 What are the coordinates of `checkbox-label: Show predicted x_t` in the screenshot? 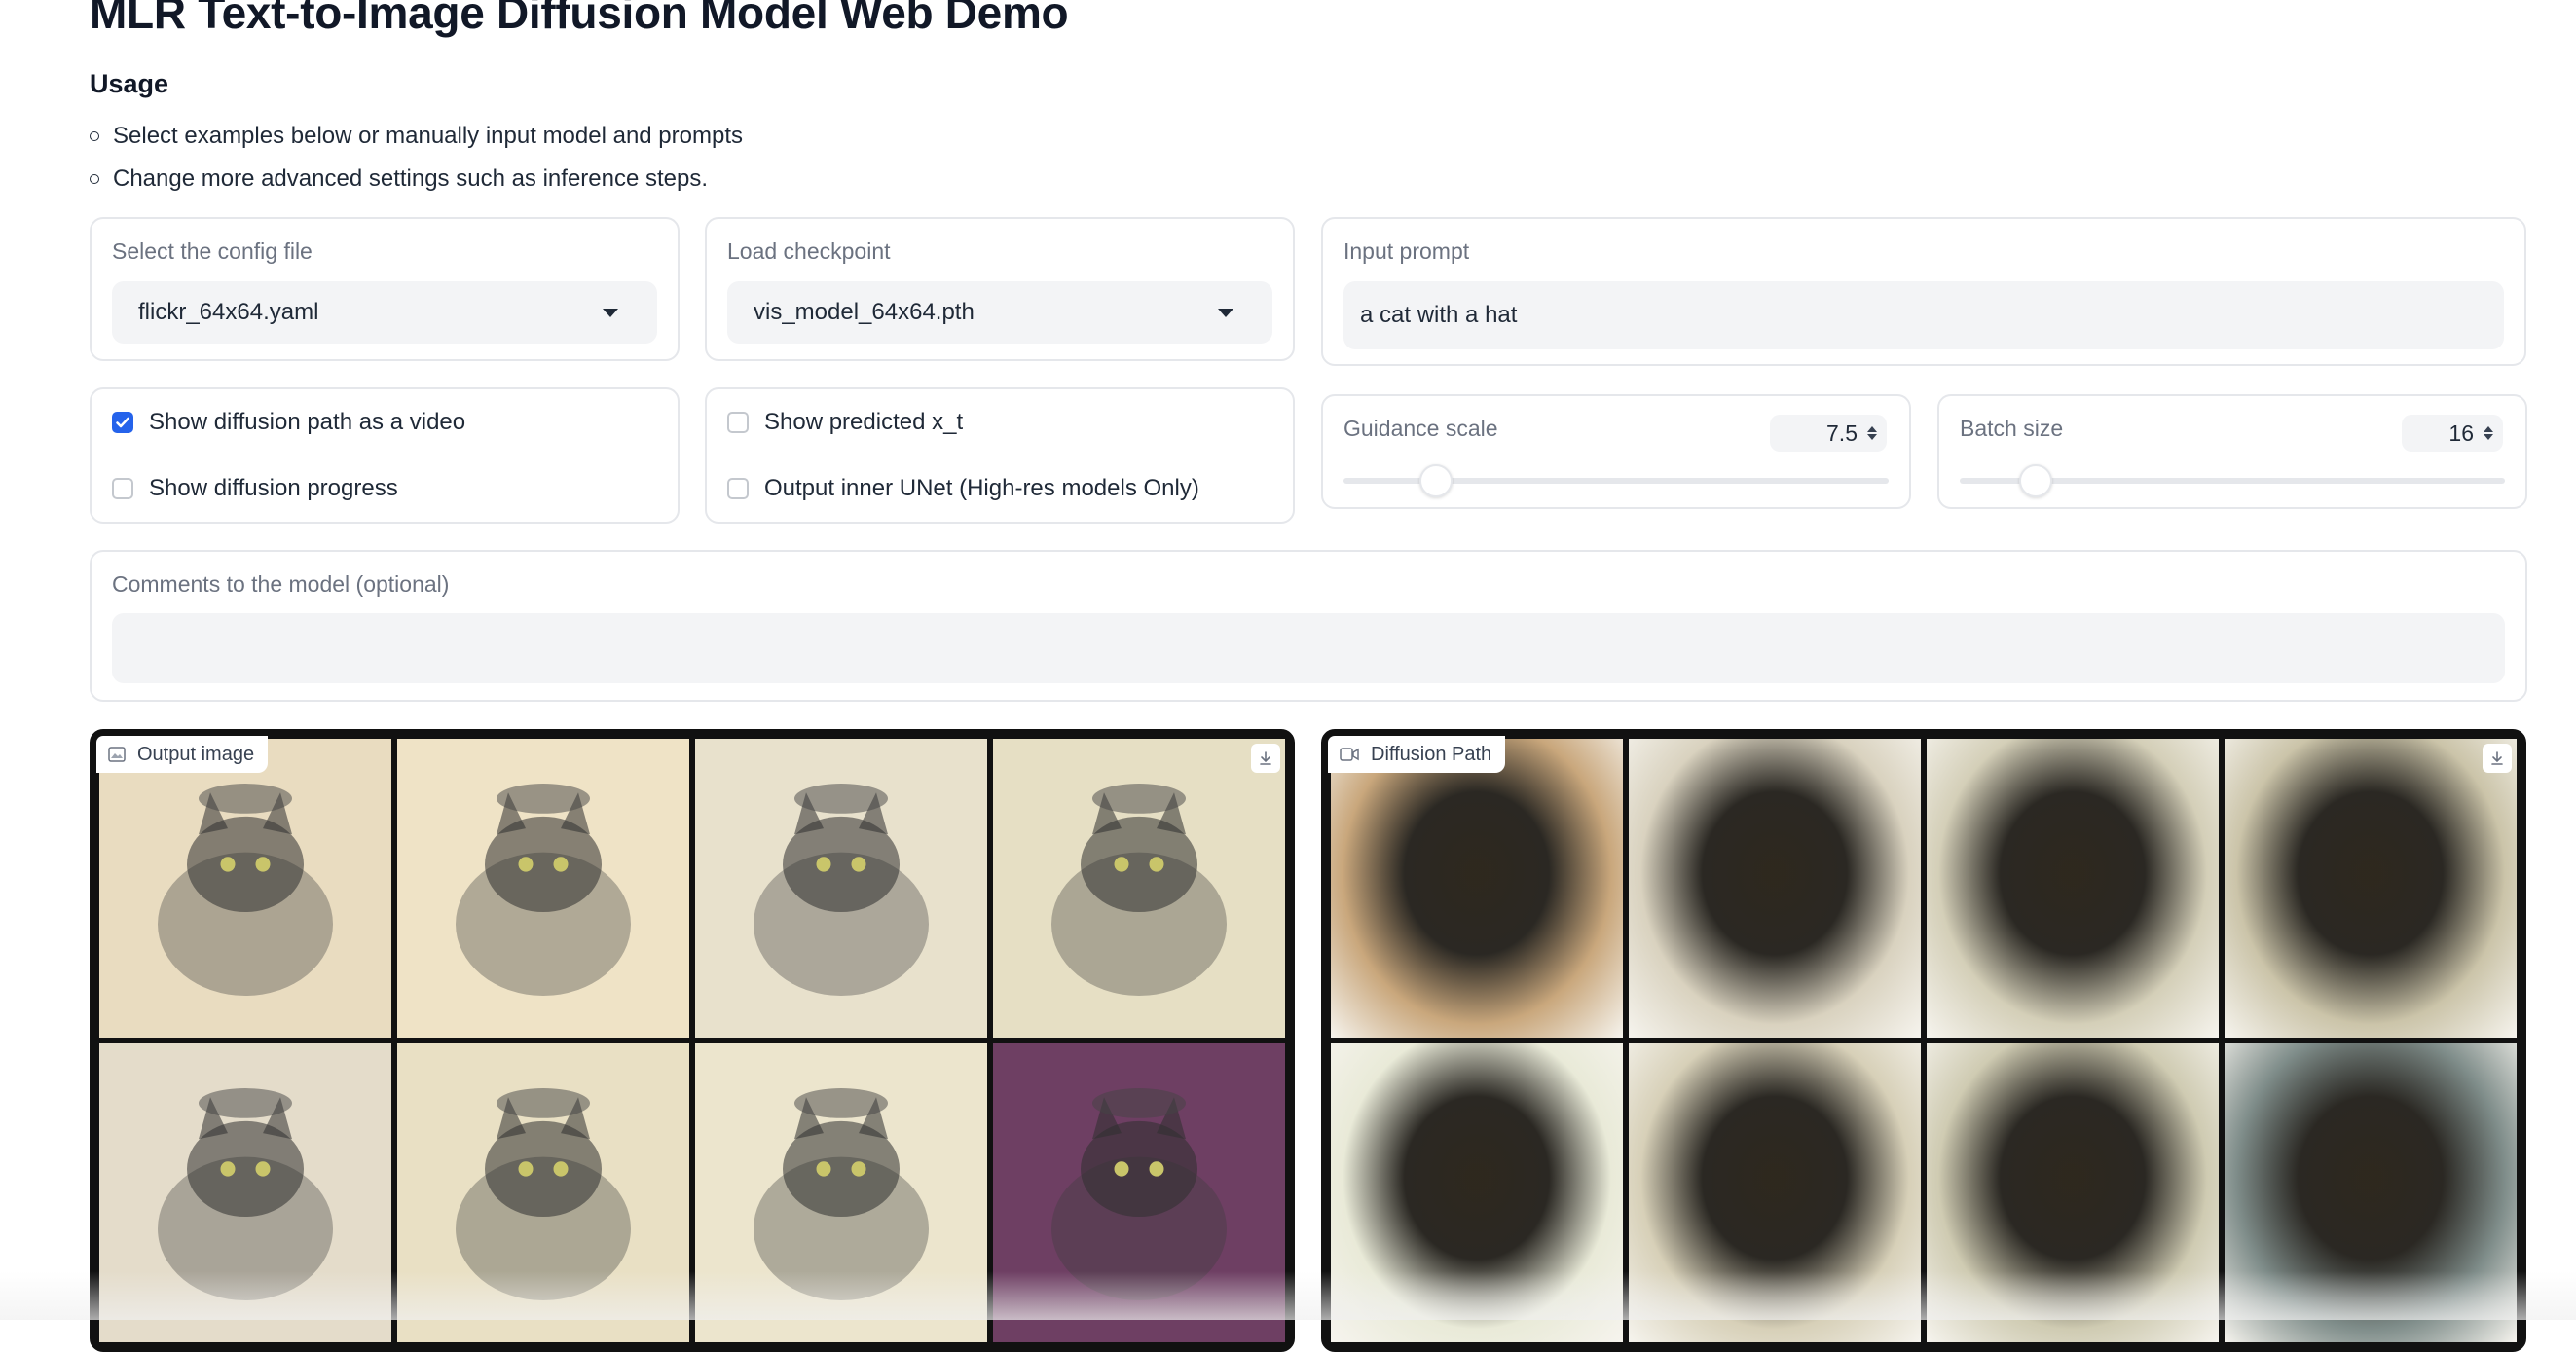 It's located at (864, 422).